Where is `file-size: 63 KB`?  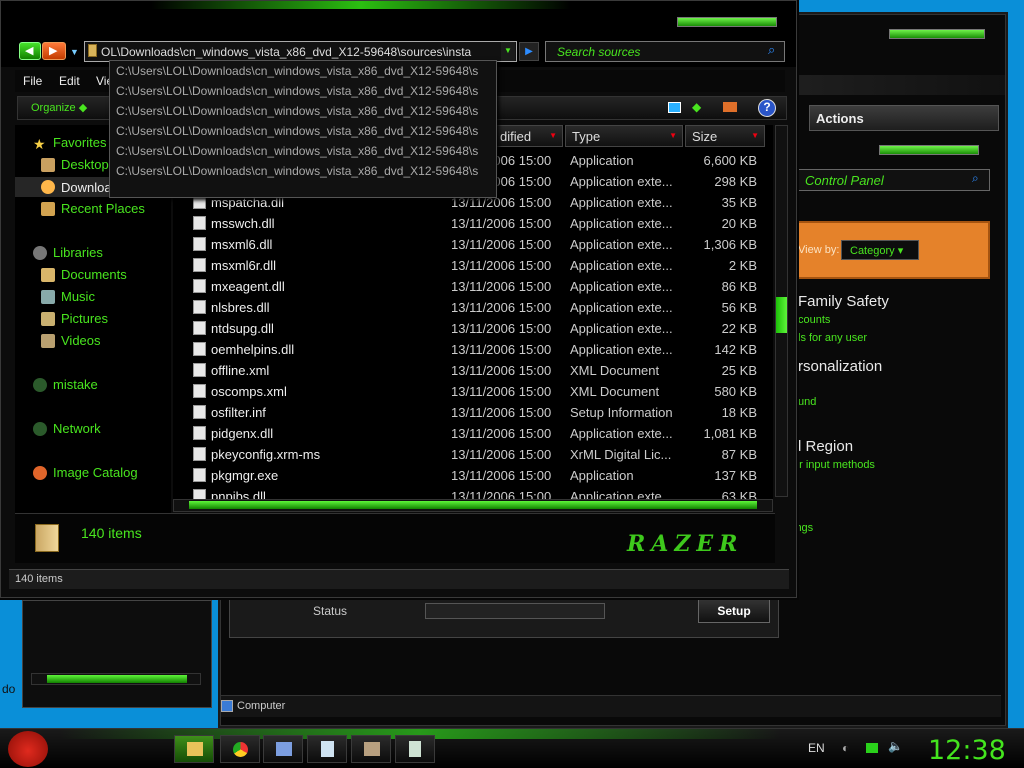 file-size: 63 KB is located at coordinates (739, 494).